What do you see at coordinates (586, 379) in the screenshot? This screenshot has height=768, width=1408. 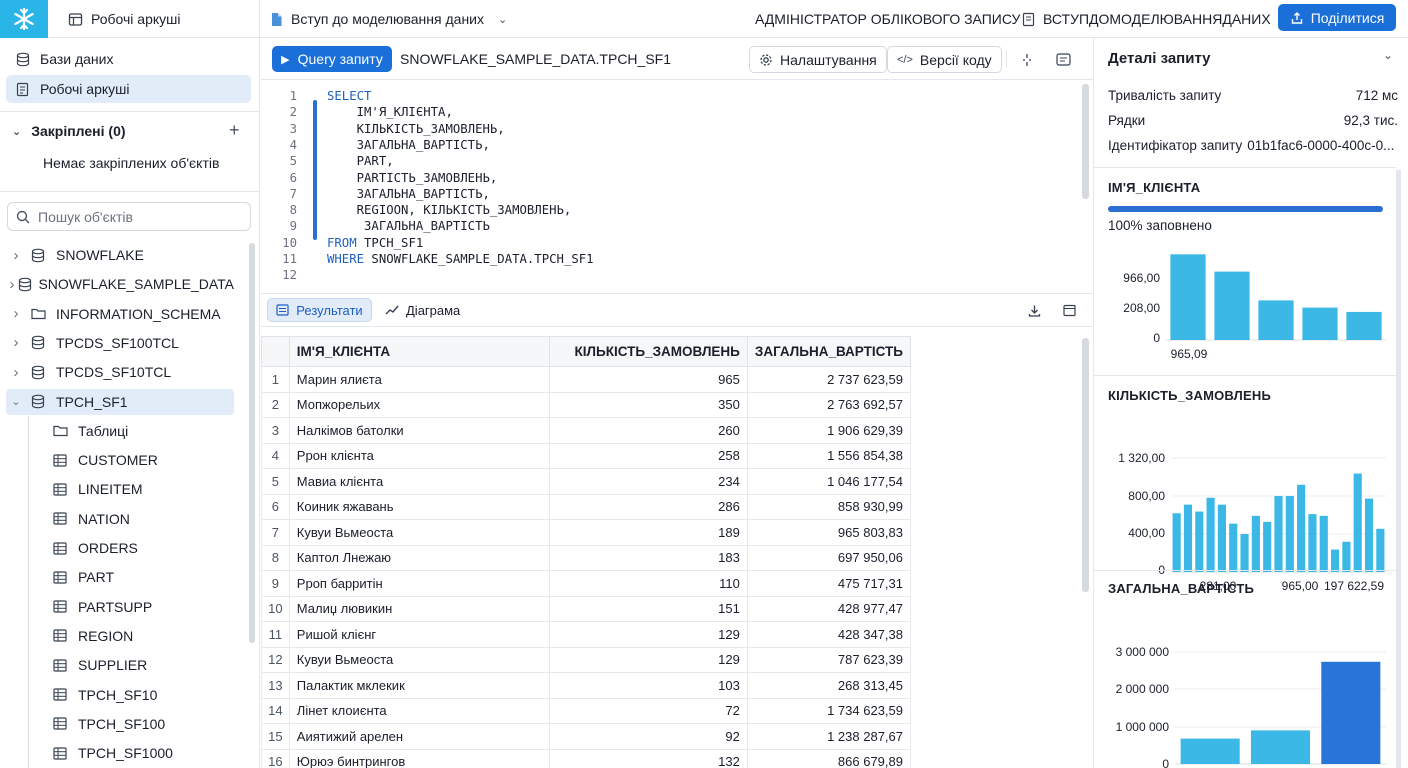 I see `table-row: 1 Марин ялиєта 965 2 737 623,59` at bounding box center [586, 379].